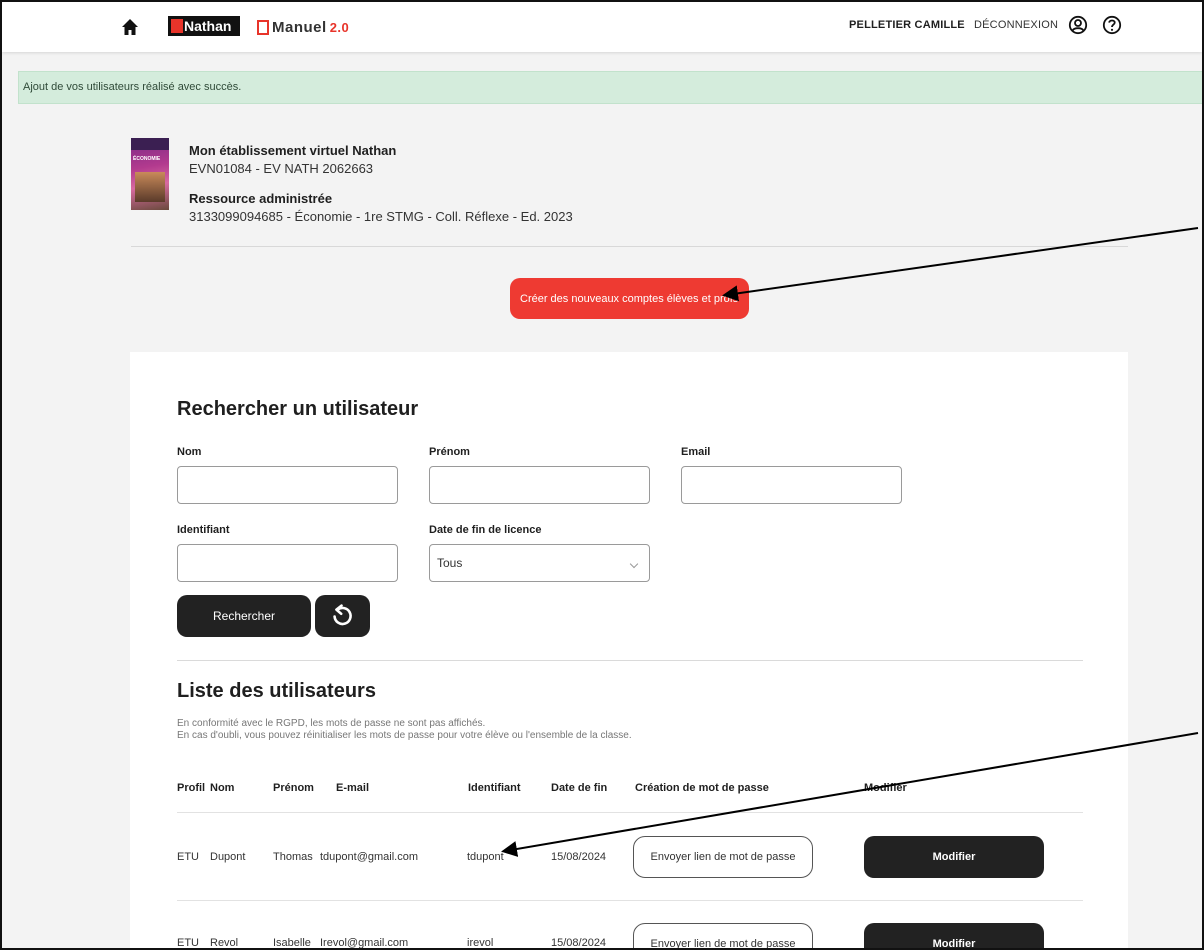  I want to click on nom-input, so click(287, 485).